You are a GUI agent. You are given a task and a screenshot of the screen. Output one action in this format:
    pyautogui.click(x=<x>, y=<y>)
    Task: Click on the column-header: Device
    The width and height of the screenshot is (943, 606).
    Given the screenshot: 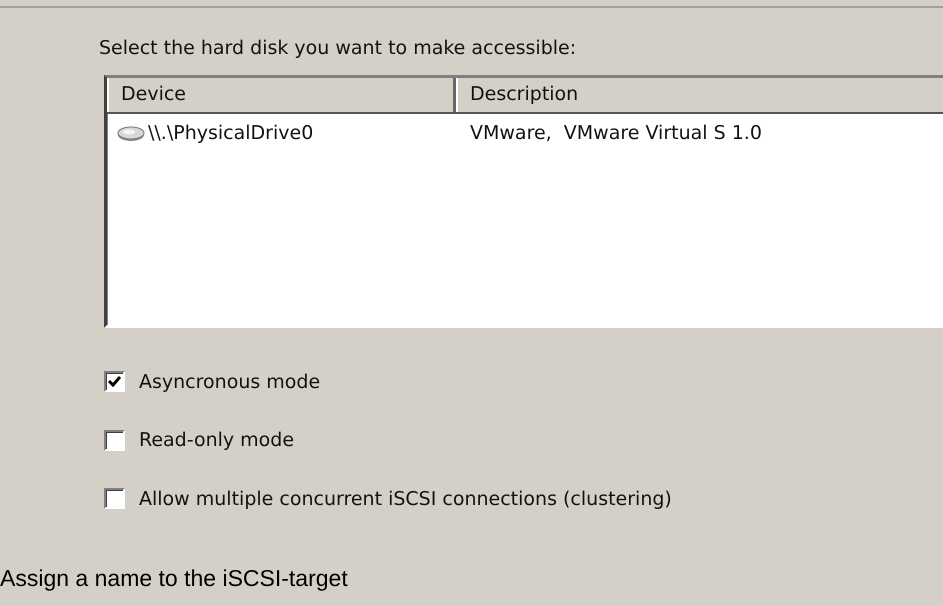 What is the action you would take?
    pyautogui.click(x=281, y=95)
    